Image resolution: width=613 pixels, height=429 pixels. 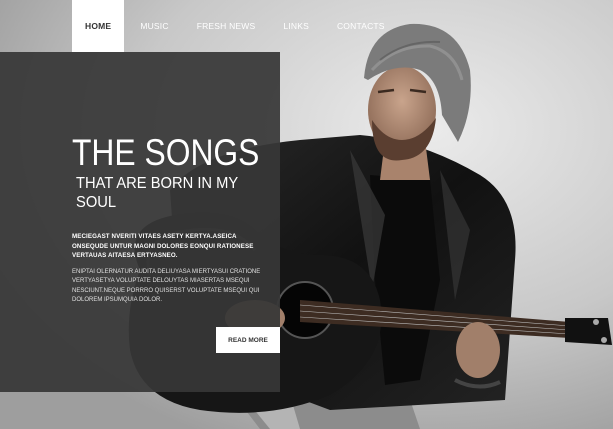 I want to click on nav-item-links: LINKS, so click(x=296, y=26).